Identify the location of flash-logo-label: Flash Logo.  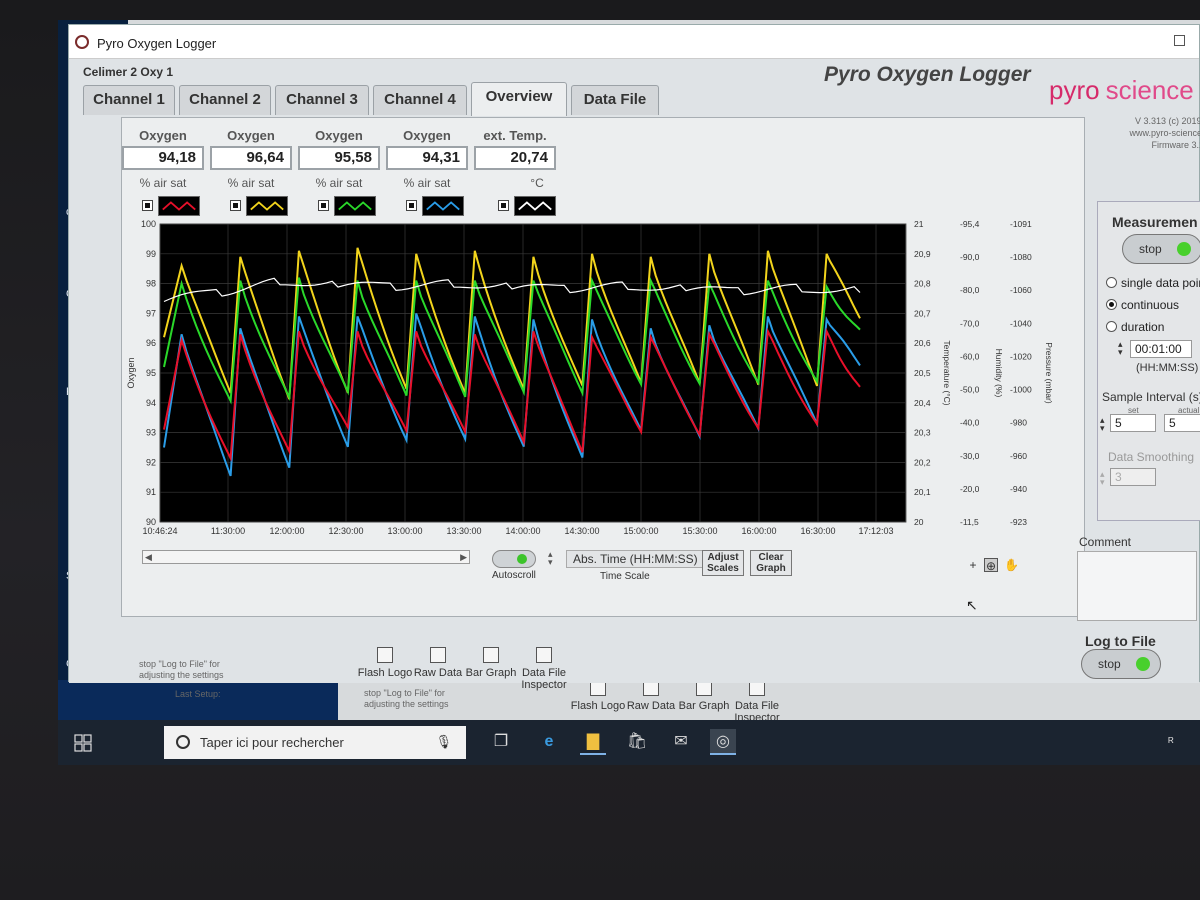
(385, 673).